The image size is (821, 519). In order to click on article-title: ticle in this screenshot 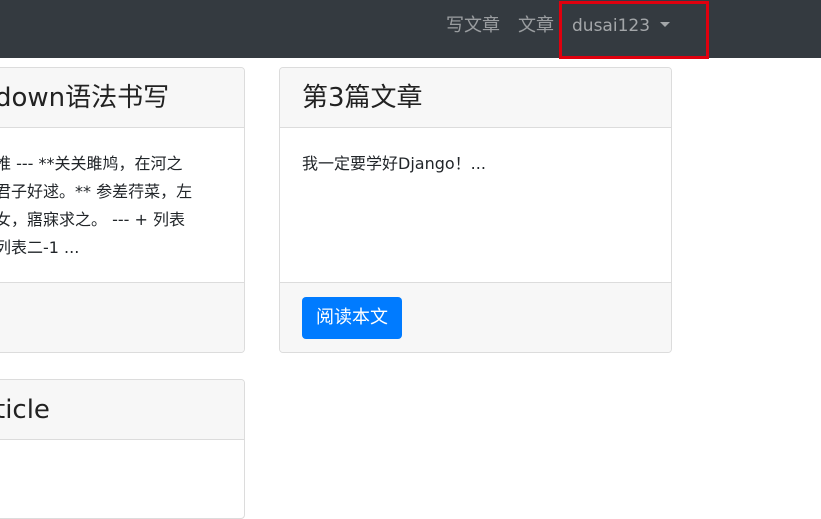, I will do `click(25, 410)`.